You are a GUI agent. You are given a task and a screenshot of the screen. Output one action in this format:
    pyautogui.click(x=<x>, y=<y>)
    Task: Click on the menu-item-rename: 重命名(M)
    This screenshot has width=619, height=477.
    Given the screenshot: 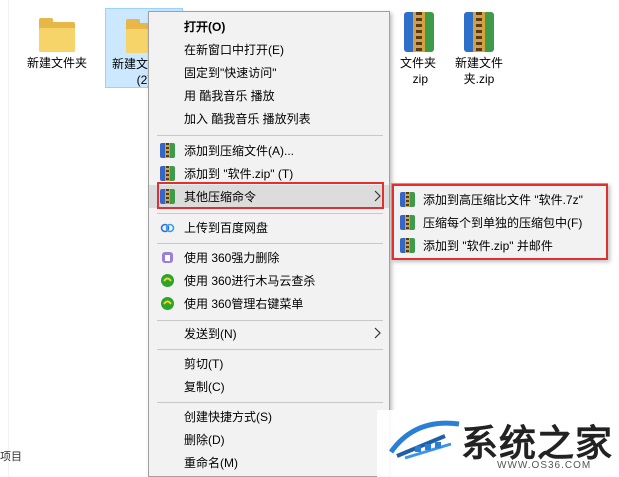 What is the action you would take?
    pyautogui.click(x=269, y=462)
    